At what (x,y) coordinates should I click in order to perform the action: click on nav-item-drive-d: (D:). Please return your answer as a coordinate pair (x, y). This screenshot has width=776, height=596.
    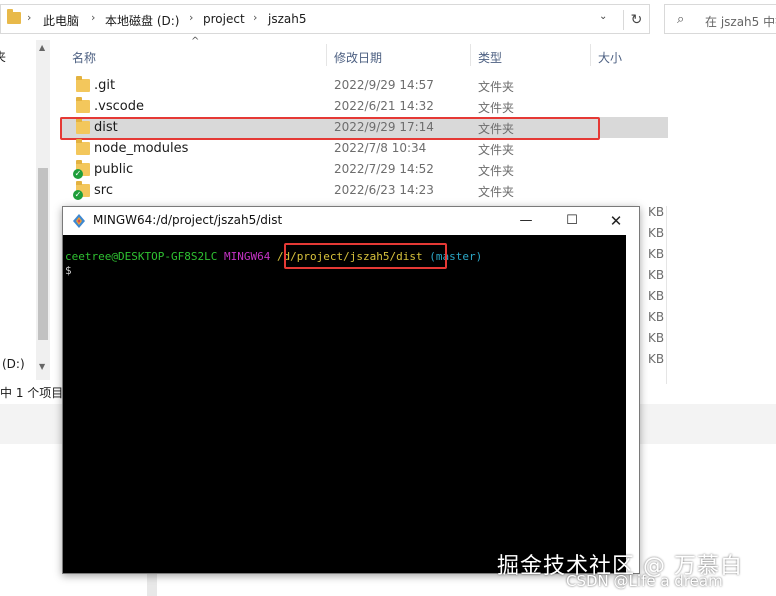
    Looking at the image, I should click on (13, 364).